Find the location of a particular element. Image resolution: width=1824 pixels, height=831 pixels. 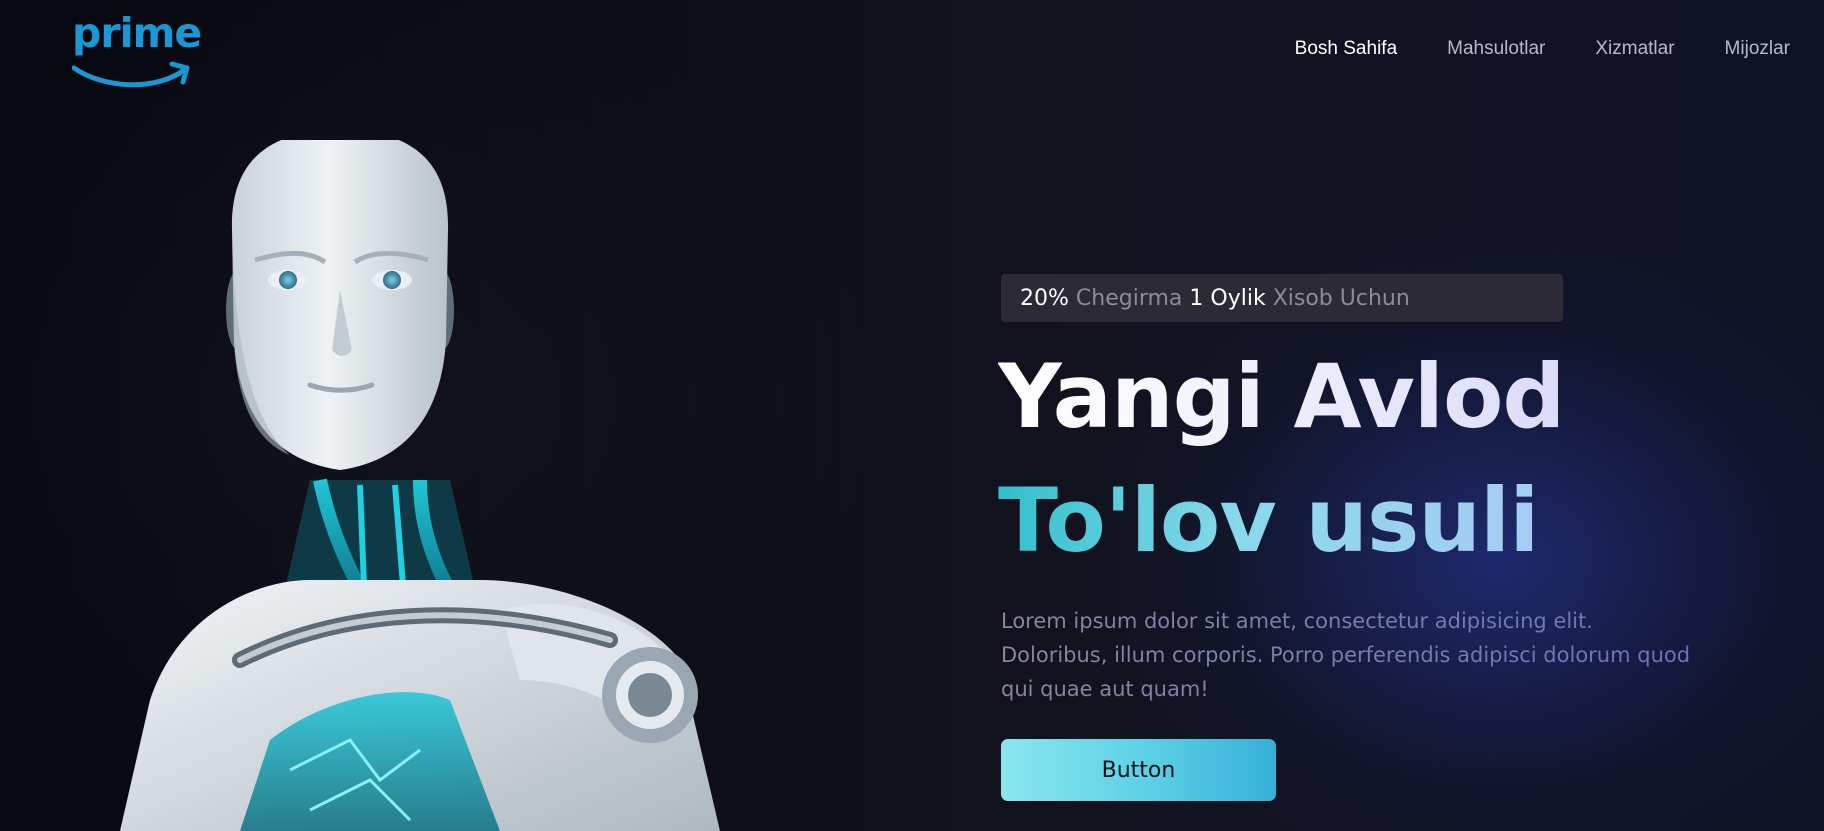

hero-subheadline: To'lov usuli is located at coordinates (1268, 521).